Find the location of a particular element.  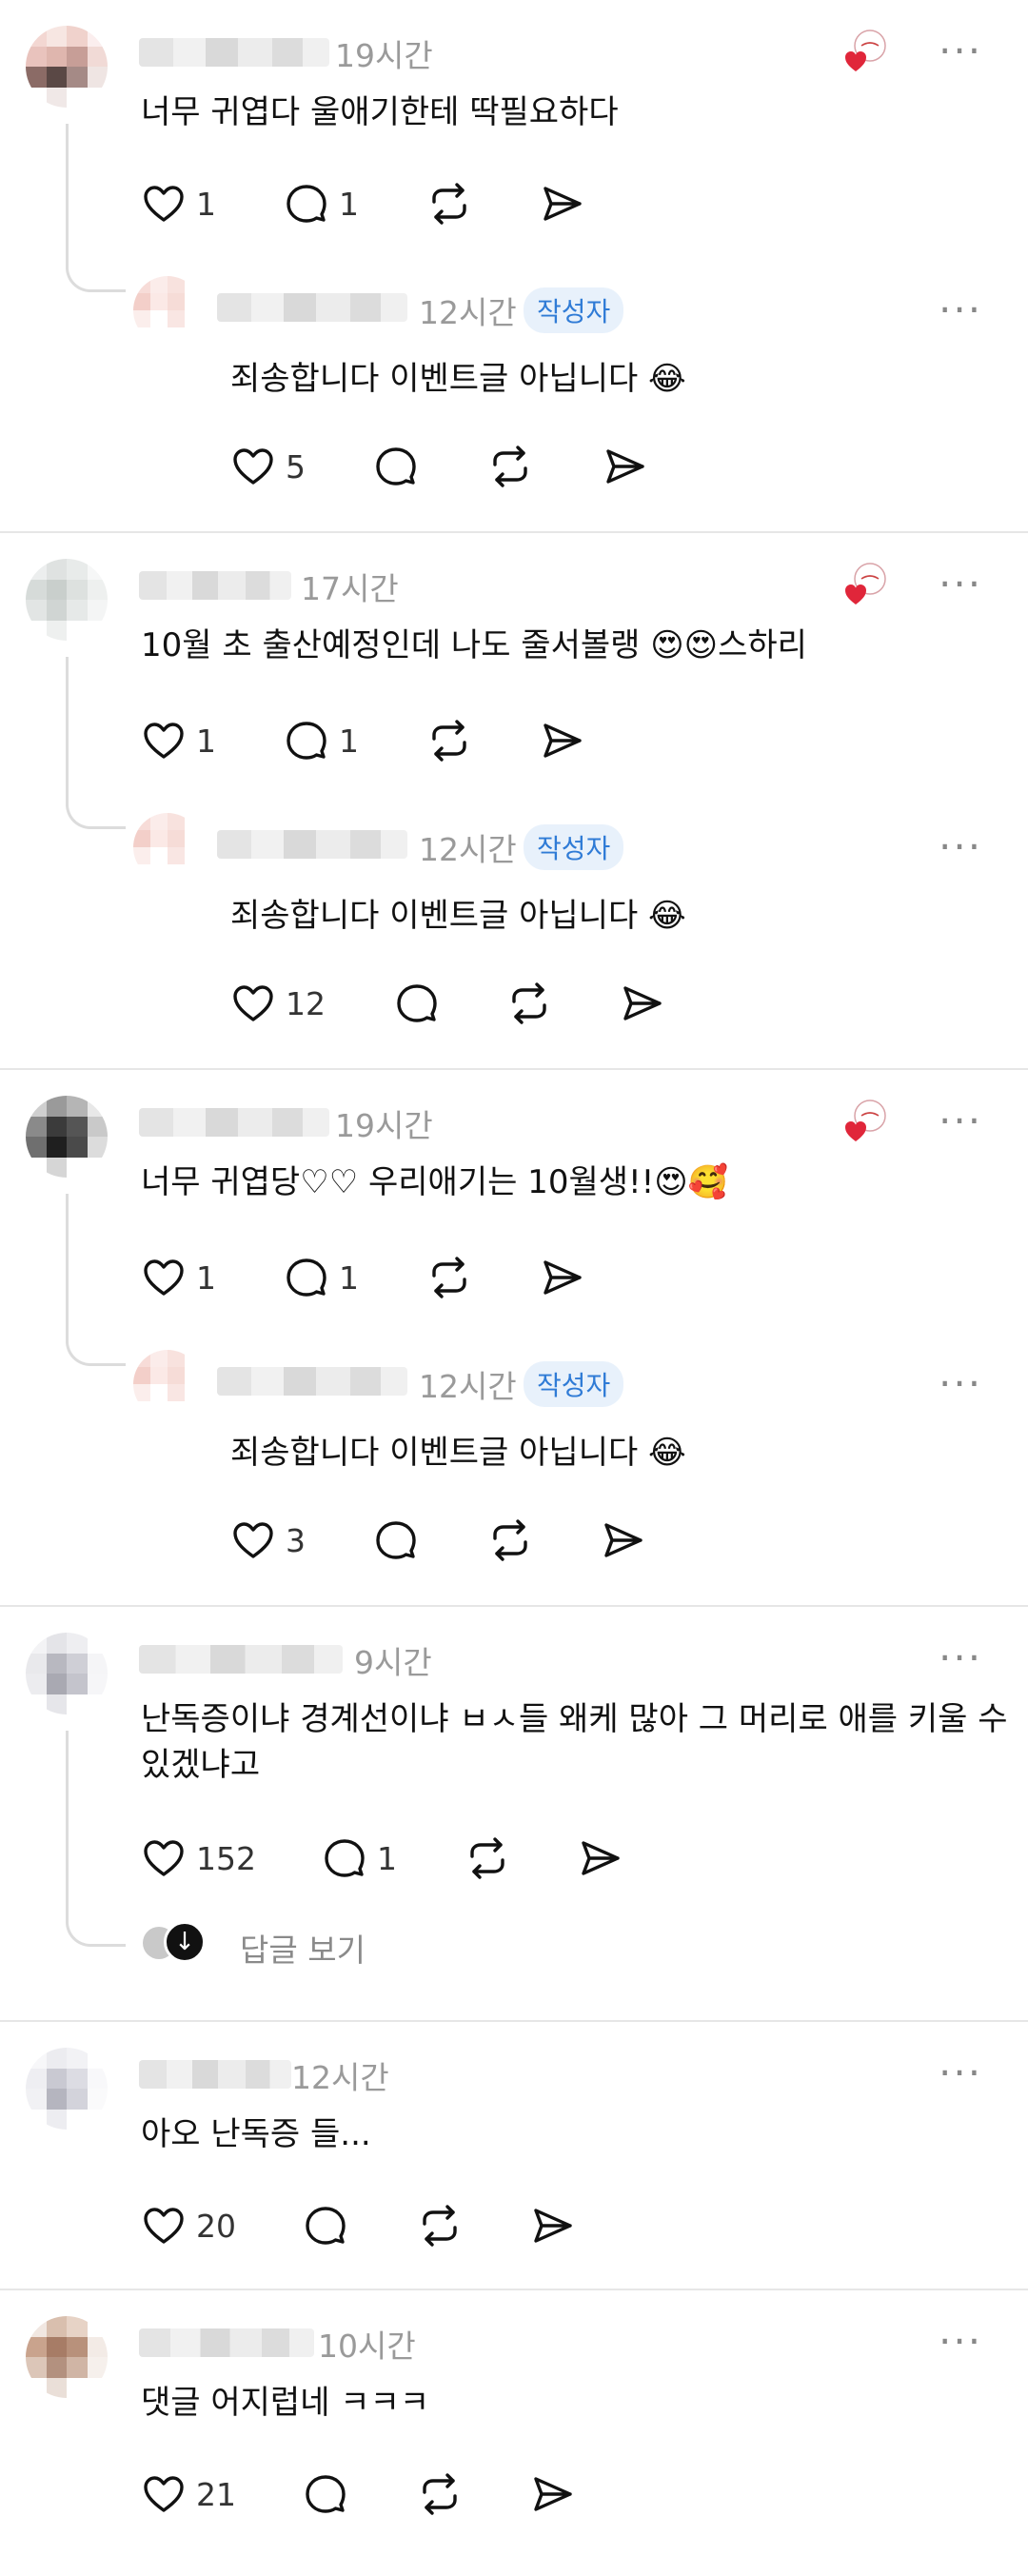

timestamp: 12시간 is located at coordinates (340, 2077).